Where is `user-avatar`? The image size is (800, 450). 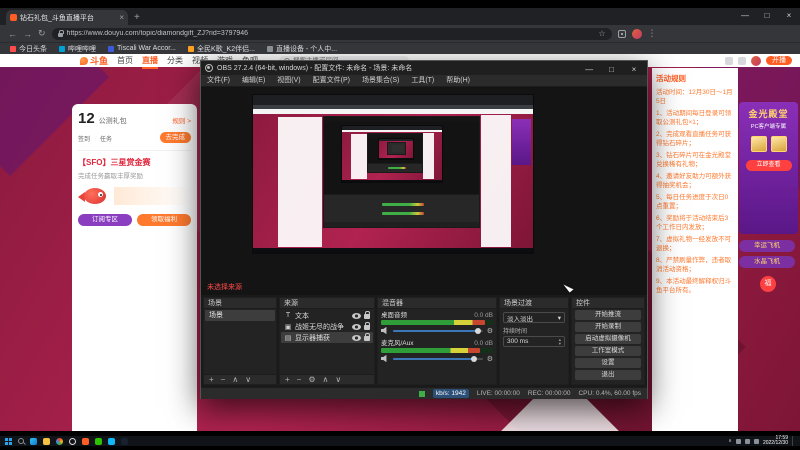
user-avatar is located at coordinates (756, 60).